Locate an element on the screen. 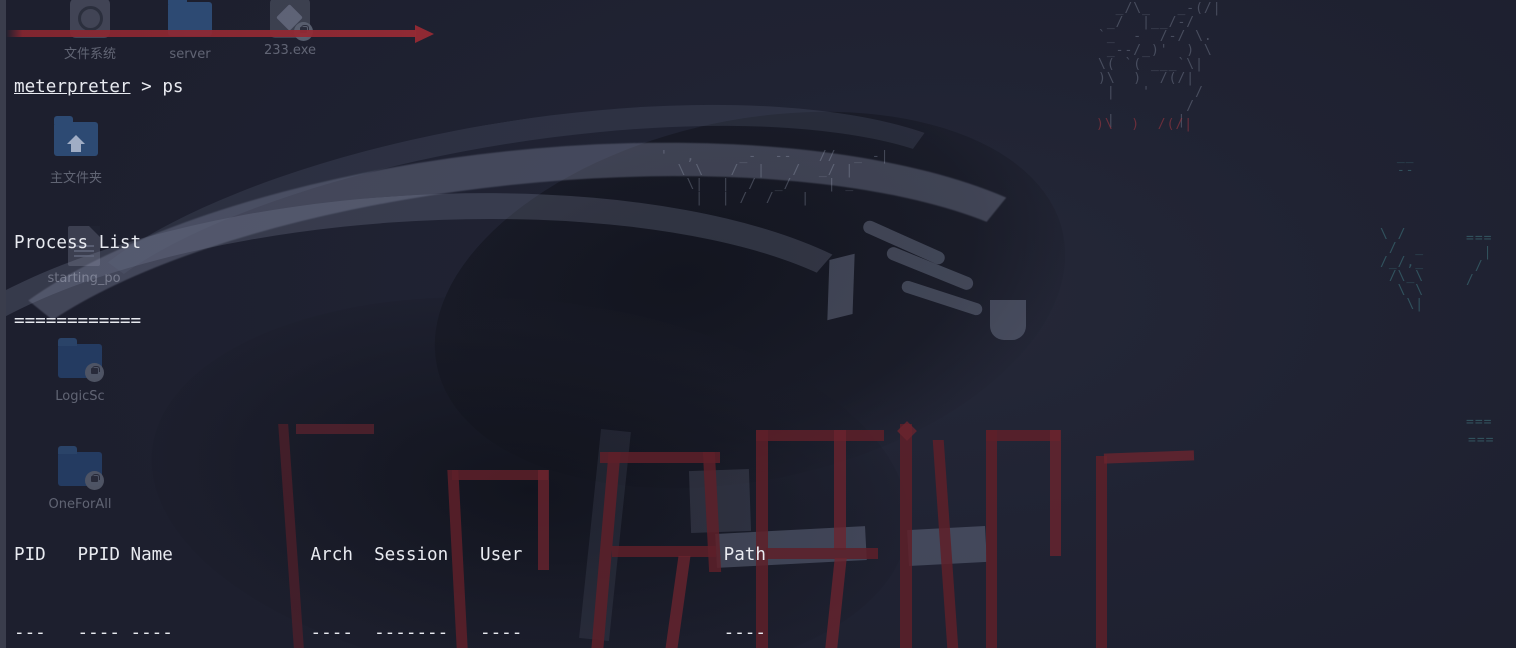 Image resolution: width=1516 pixels, height=648 pixels. rule-name: ---- is located at coordinates (151, 633).